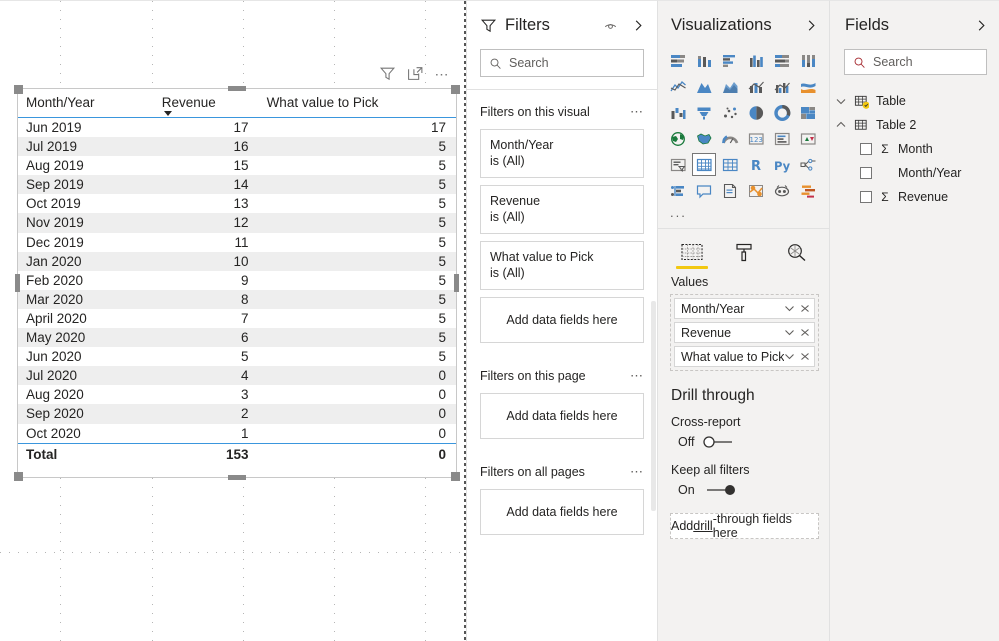 This screenshot has height=641, width=999. Describe the element at coordinates (237, 185) in the screenshot. I see `table-row: Sep 2019 14 5` at that location.